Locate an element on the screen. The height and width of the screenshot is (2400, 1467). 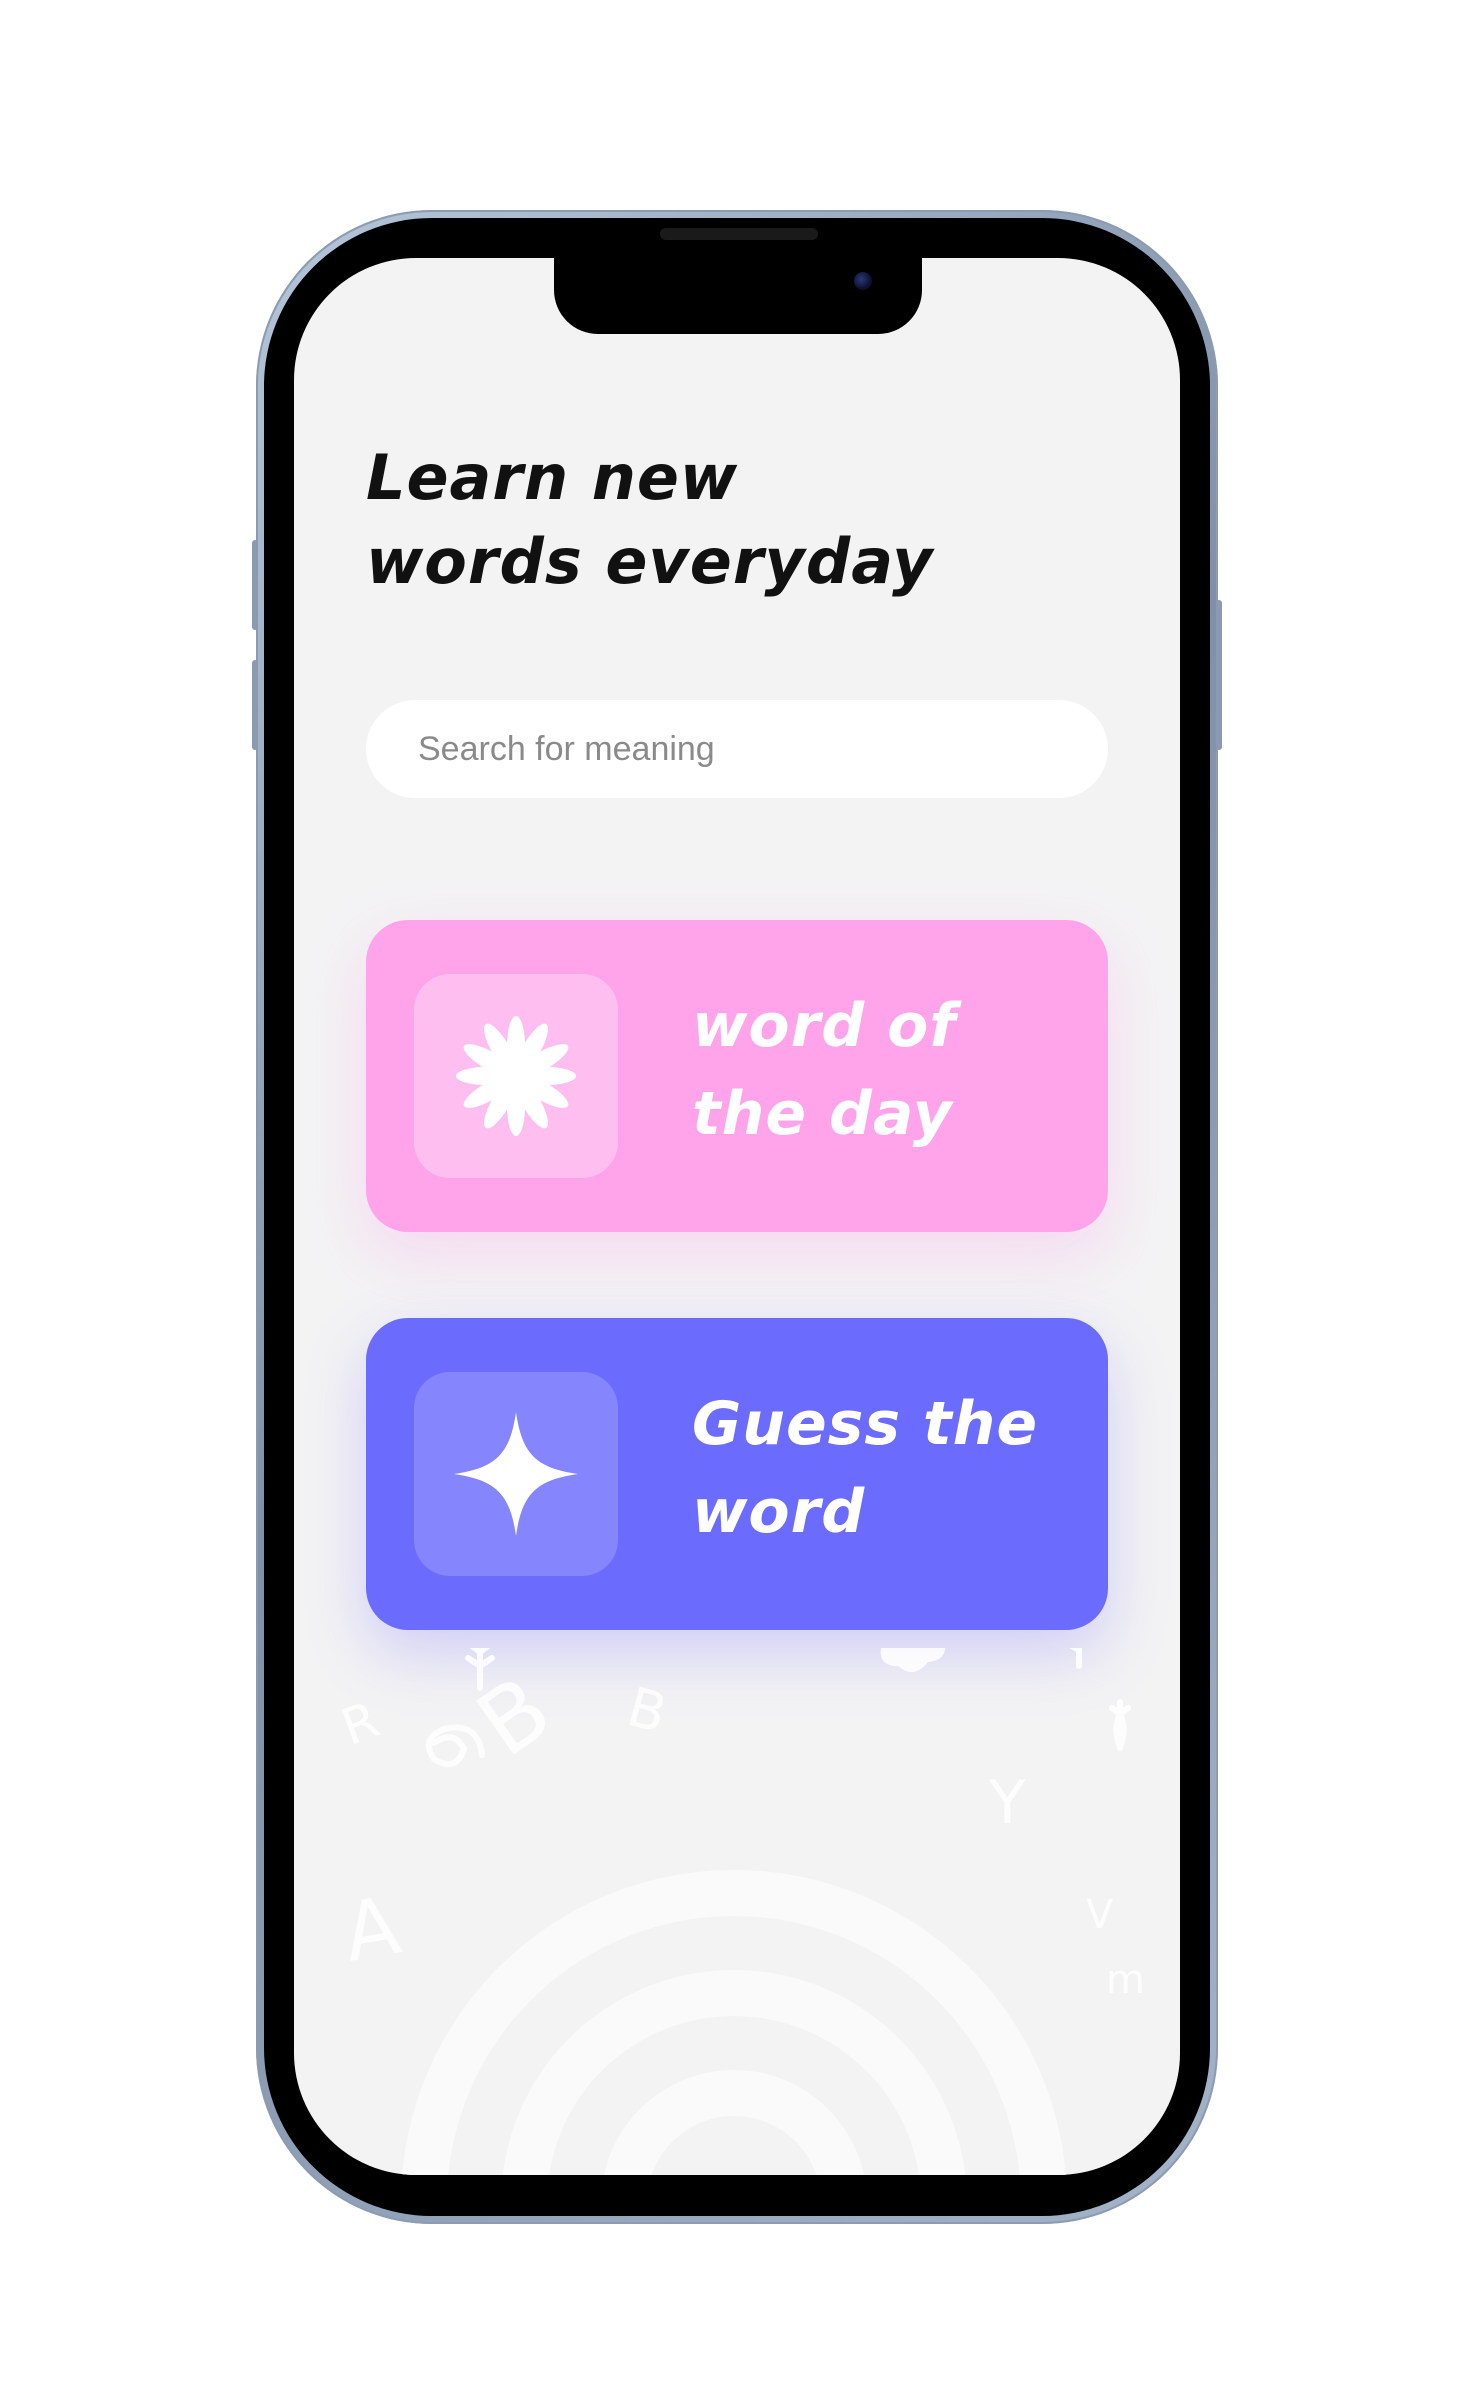
volume-up-button is located at coordinates (255, 585).